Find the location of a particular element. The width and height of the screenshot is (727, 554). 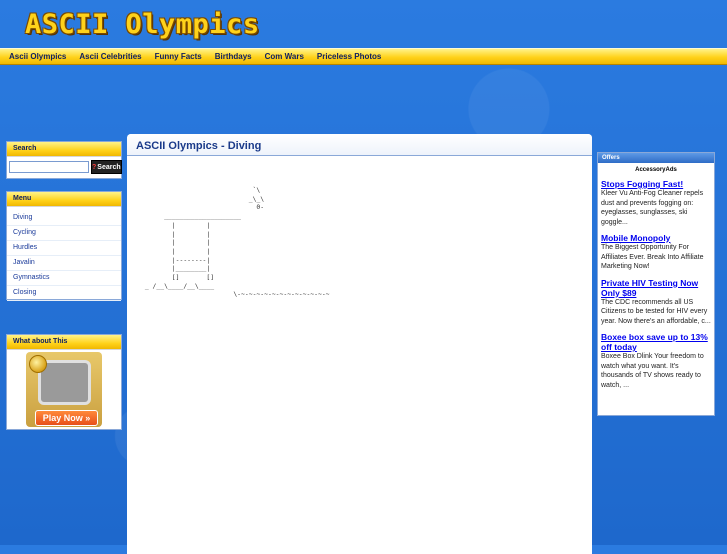

game-promo-banner: Play Now » is located at coordinates (64, 389).